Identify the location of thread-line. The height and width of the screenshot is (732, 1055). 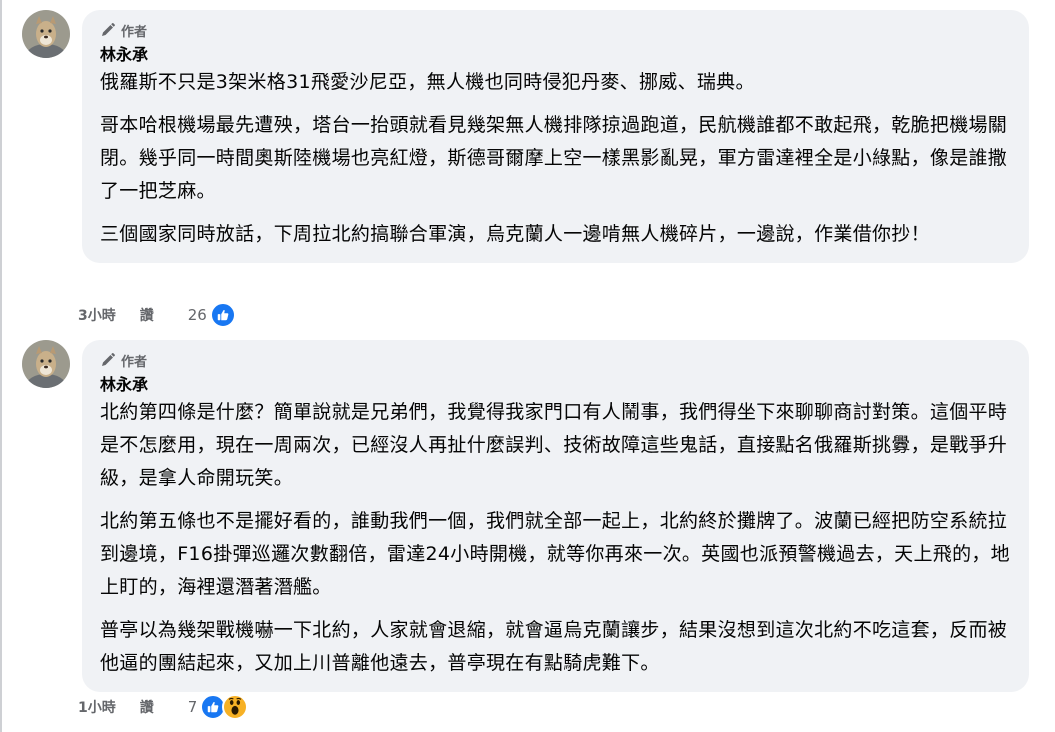
(1, 366).